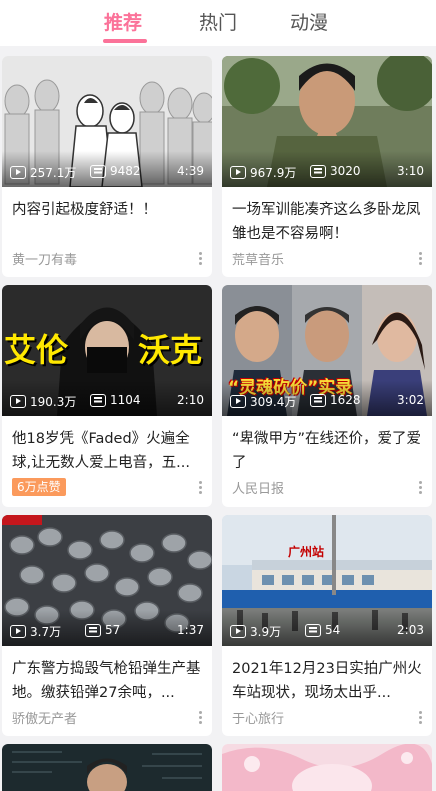 The width and height of the screenshot is (436, 791). I want to click on play-count: 257.1万, so click(43, 172).